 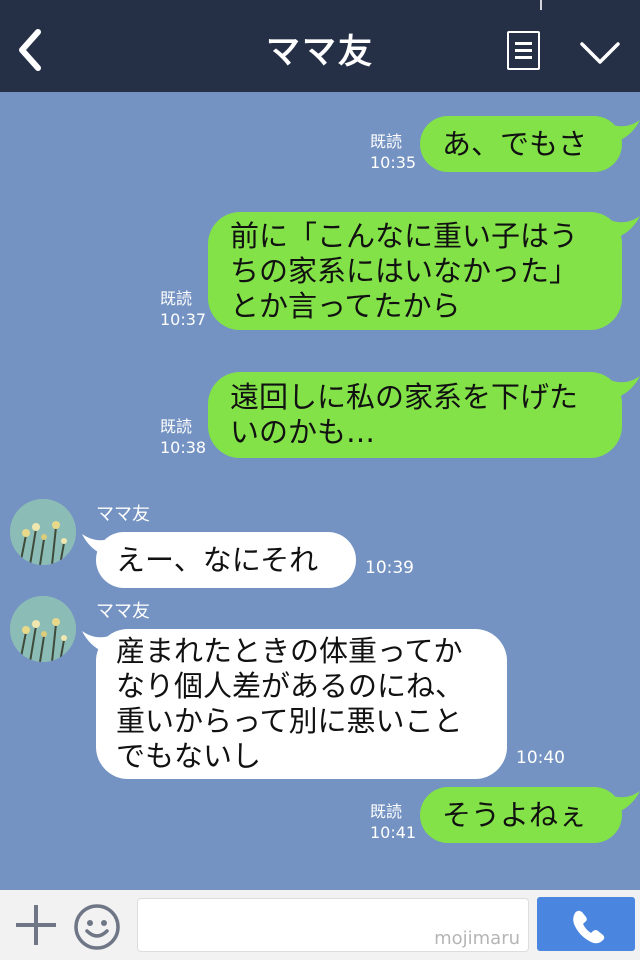 What do you see at coordinates (415, 271) in the screenshot?
I see `message-bubble-sent: 前に「こんなに重い子はう ちの家系にはいなかった」 とか言ってたから` at bounding box center [415, 271].